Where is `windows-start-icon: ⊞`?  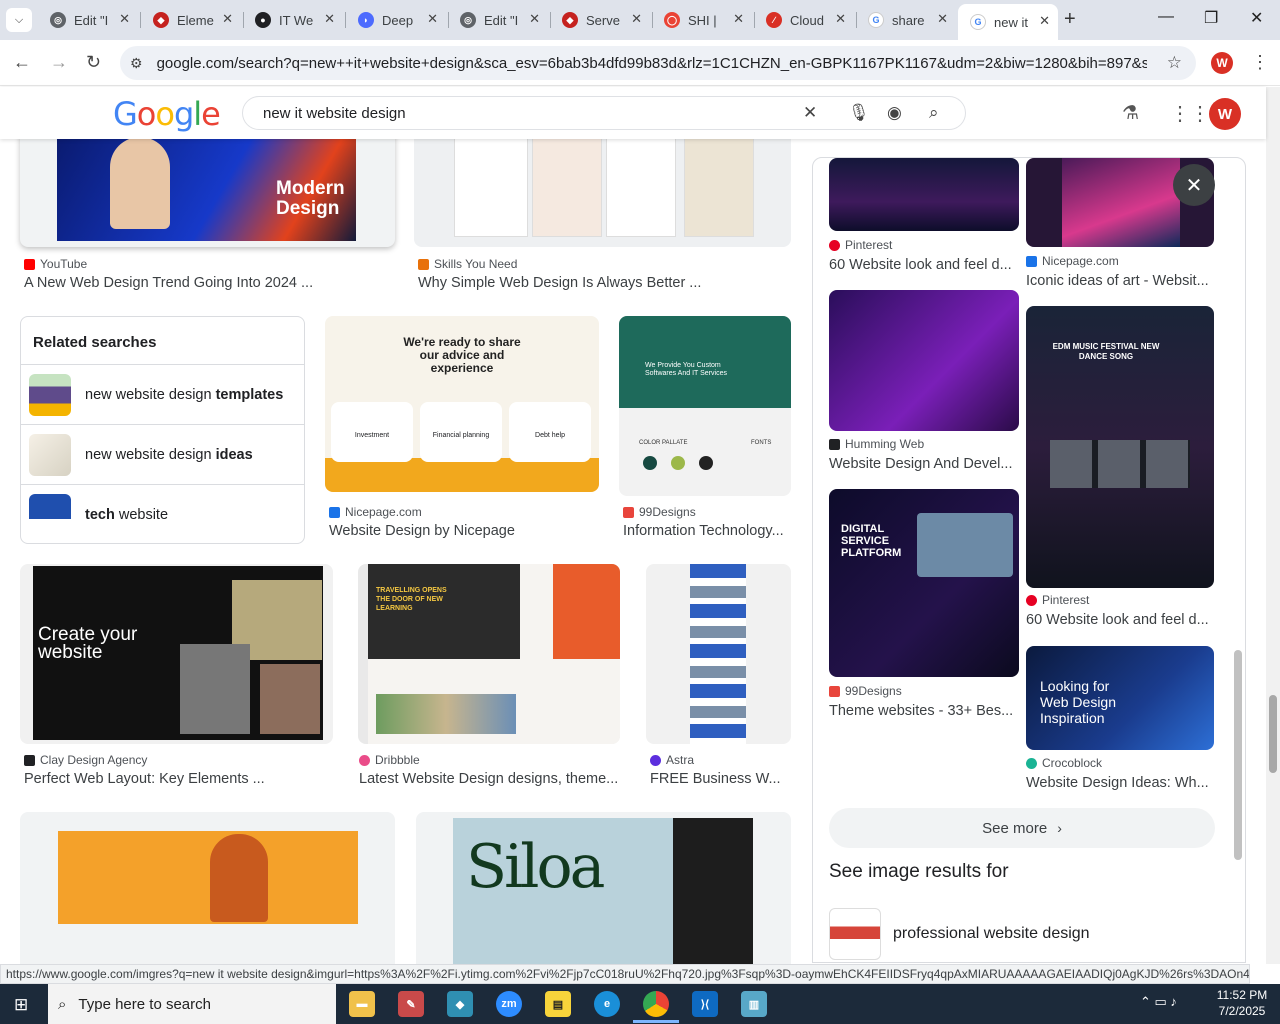 windows-start-icon: ⊞ is located at coordinates (21, 1005).